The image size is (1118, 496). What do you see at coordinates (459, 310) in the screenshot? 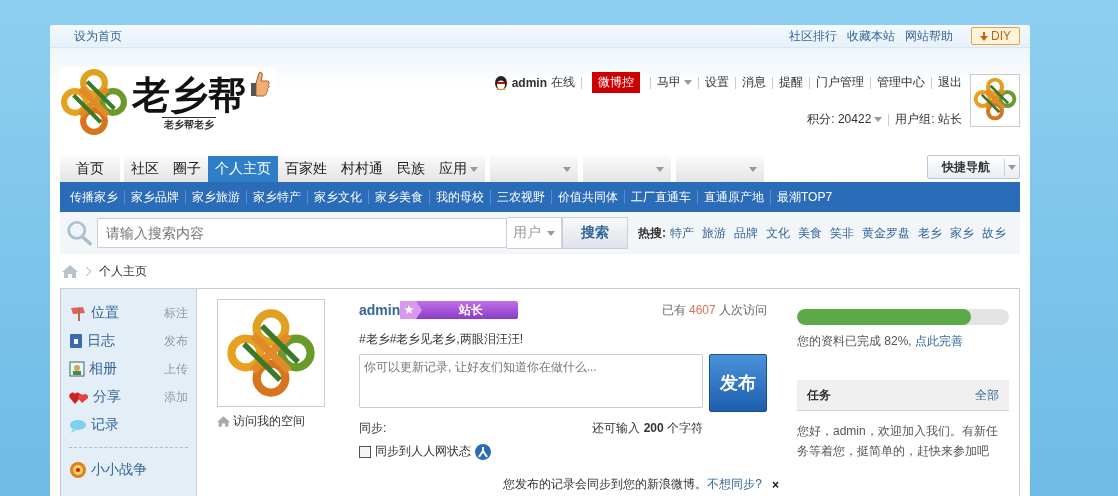
I see `role-badge: 站长` at bounding box center [459, 310].